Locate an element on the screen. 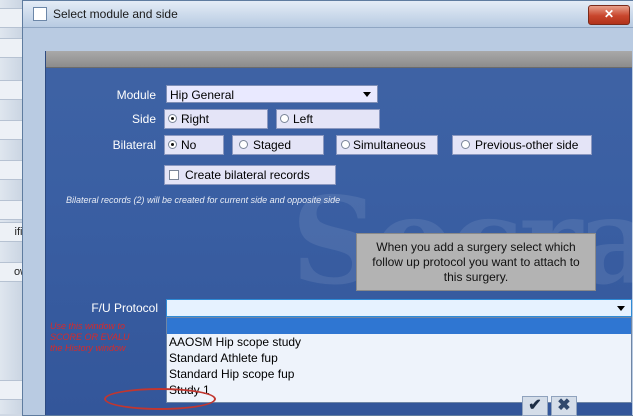 The width and height of the screenshot is (633, 416). side-label: Side is located at coordinates (143, 119).